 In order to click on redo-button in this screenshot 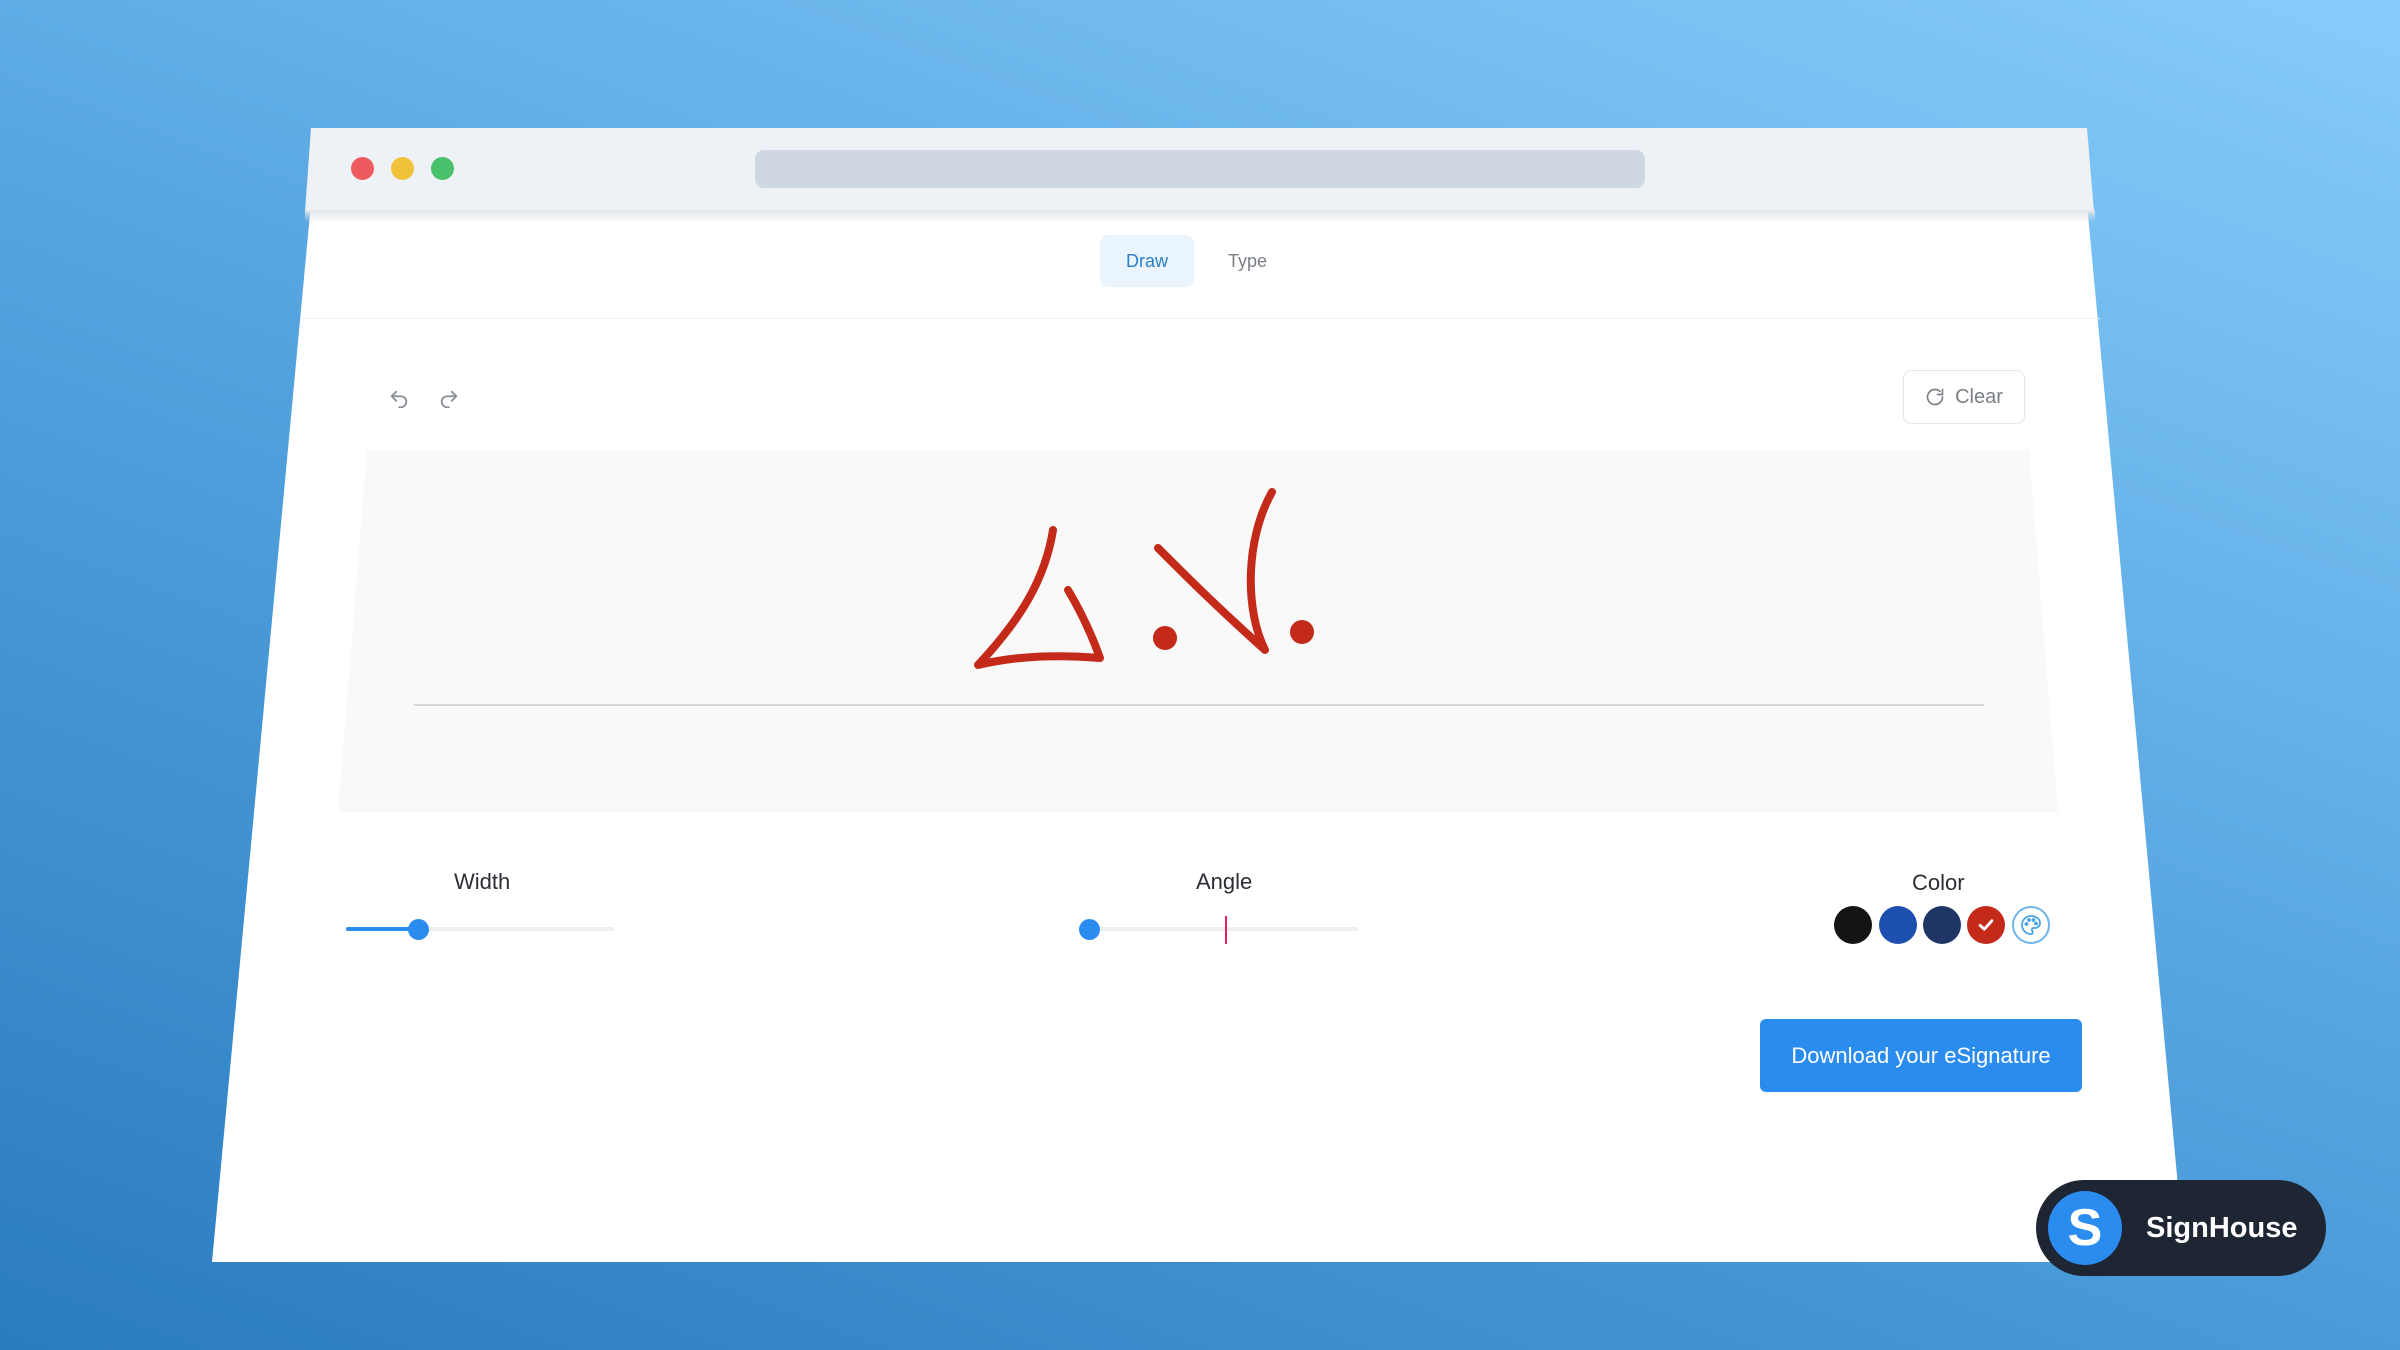, I will do `click(449, 399)`.